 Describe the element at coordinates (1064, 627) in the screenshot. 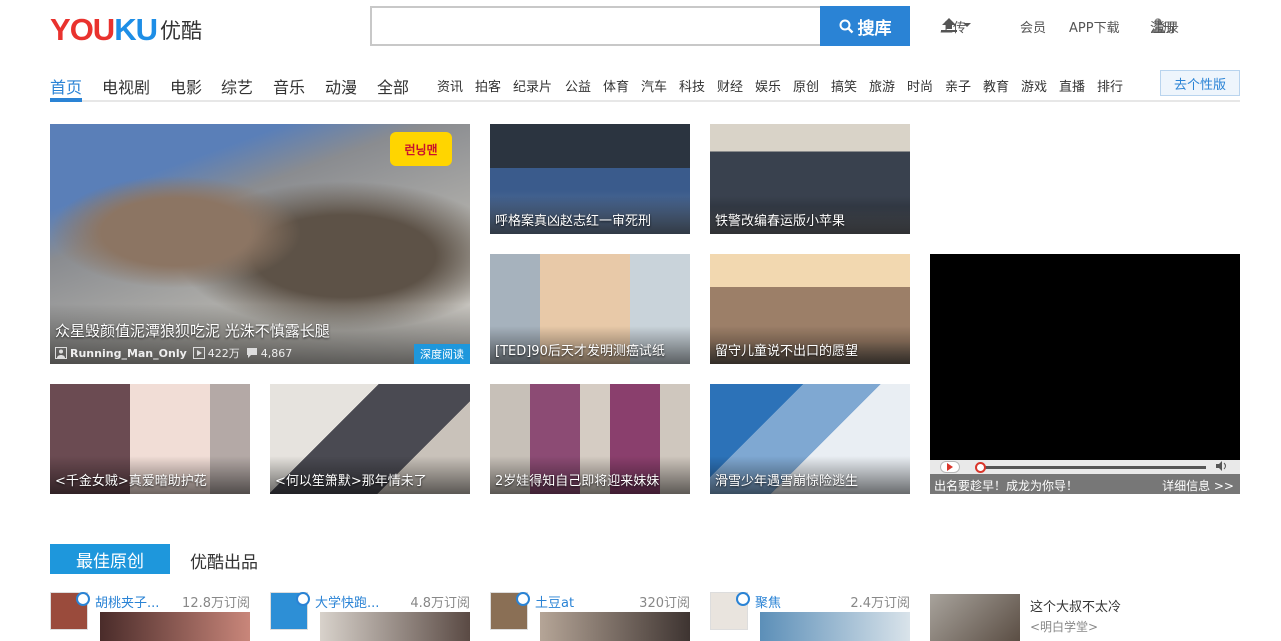

I see `recommended-source: <明白学堂>` at that location.